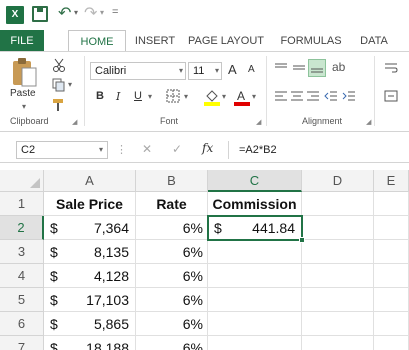 The height and width of the screenshot is (350, 409). What do you see at coordinates (59, 65) in the screenshot?
I see `cut-icon` at bounding box center [59, 65].